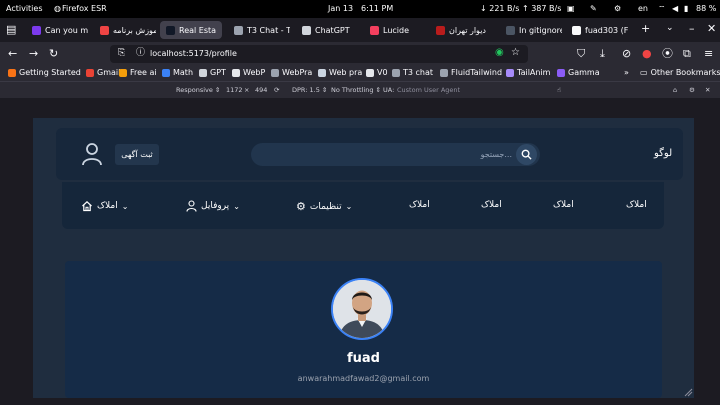 This screenshot has height=405, width=720. I want to click on throttling-selector: No Throttling ⇕, so click(356, 90).